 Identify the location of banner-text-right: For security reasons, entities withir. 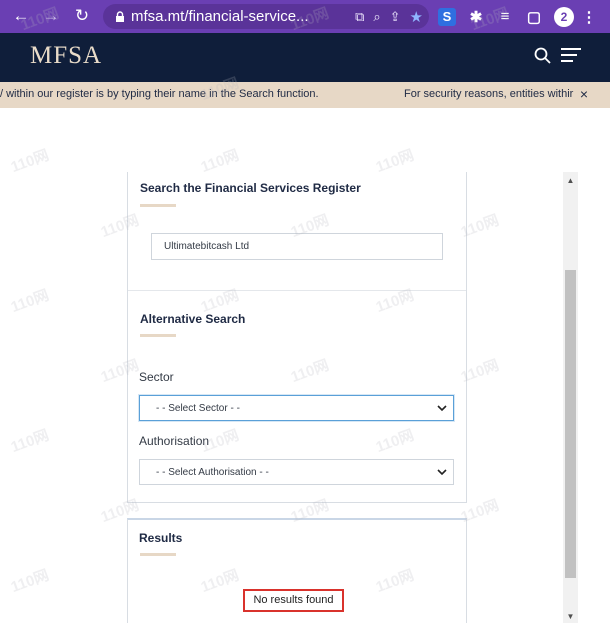
(489, 94).